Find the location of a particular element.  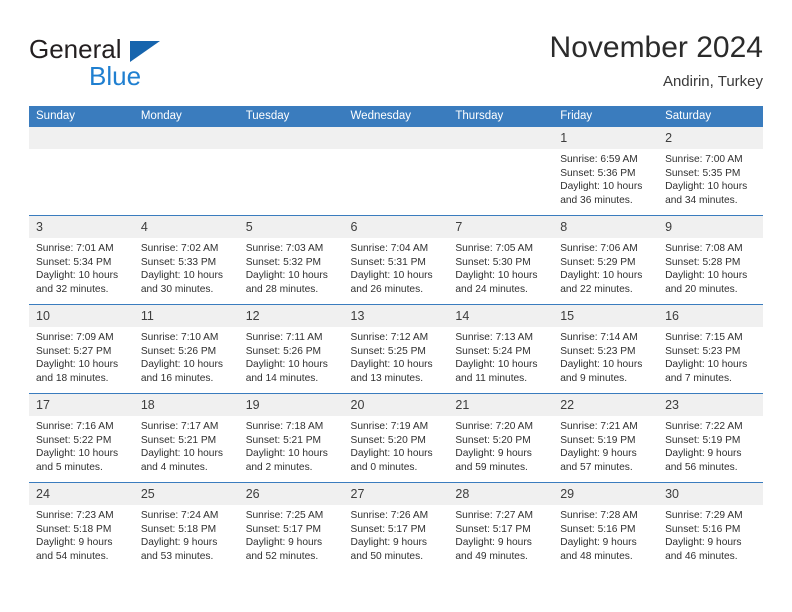

day-number: 29 is located at coordinates (606, 494).